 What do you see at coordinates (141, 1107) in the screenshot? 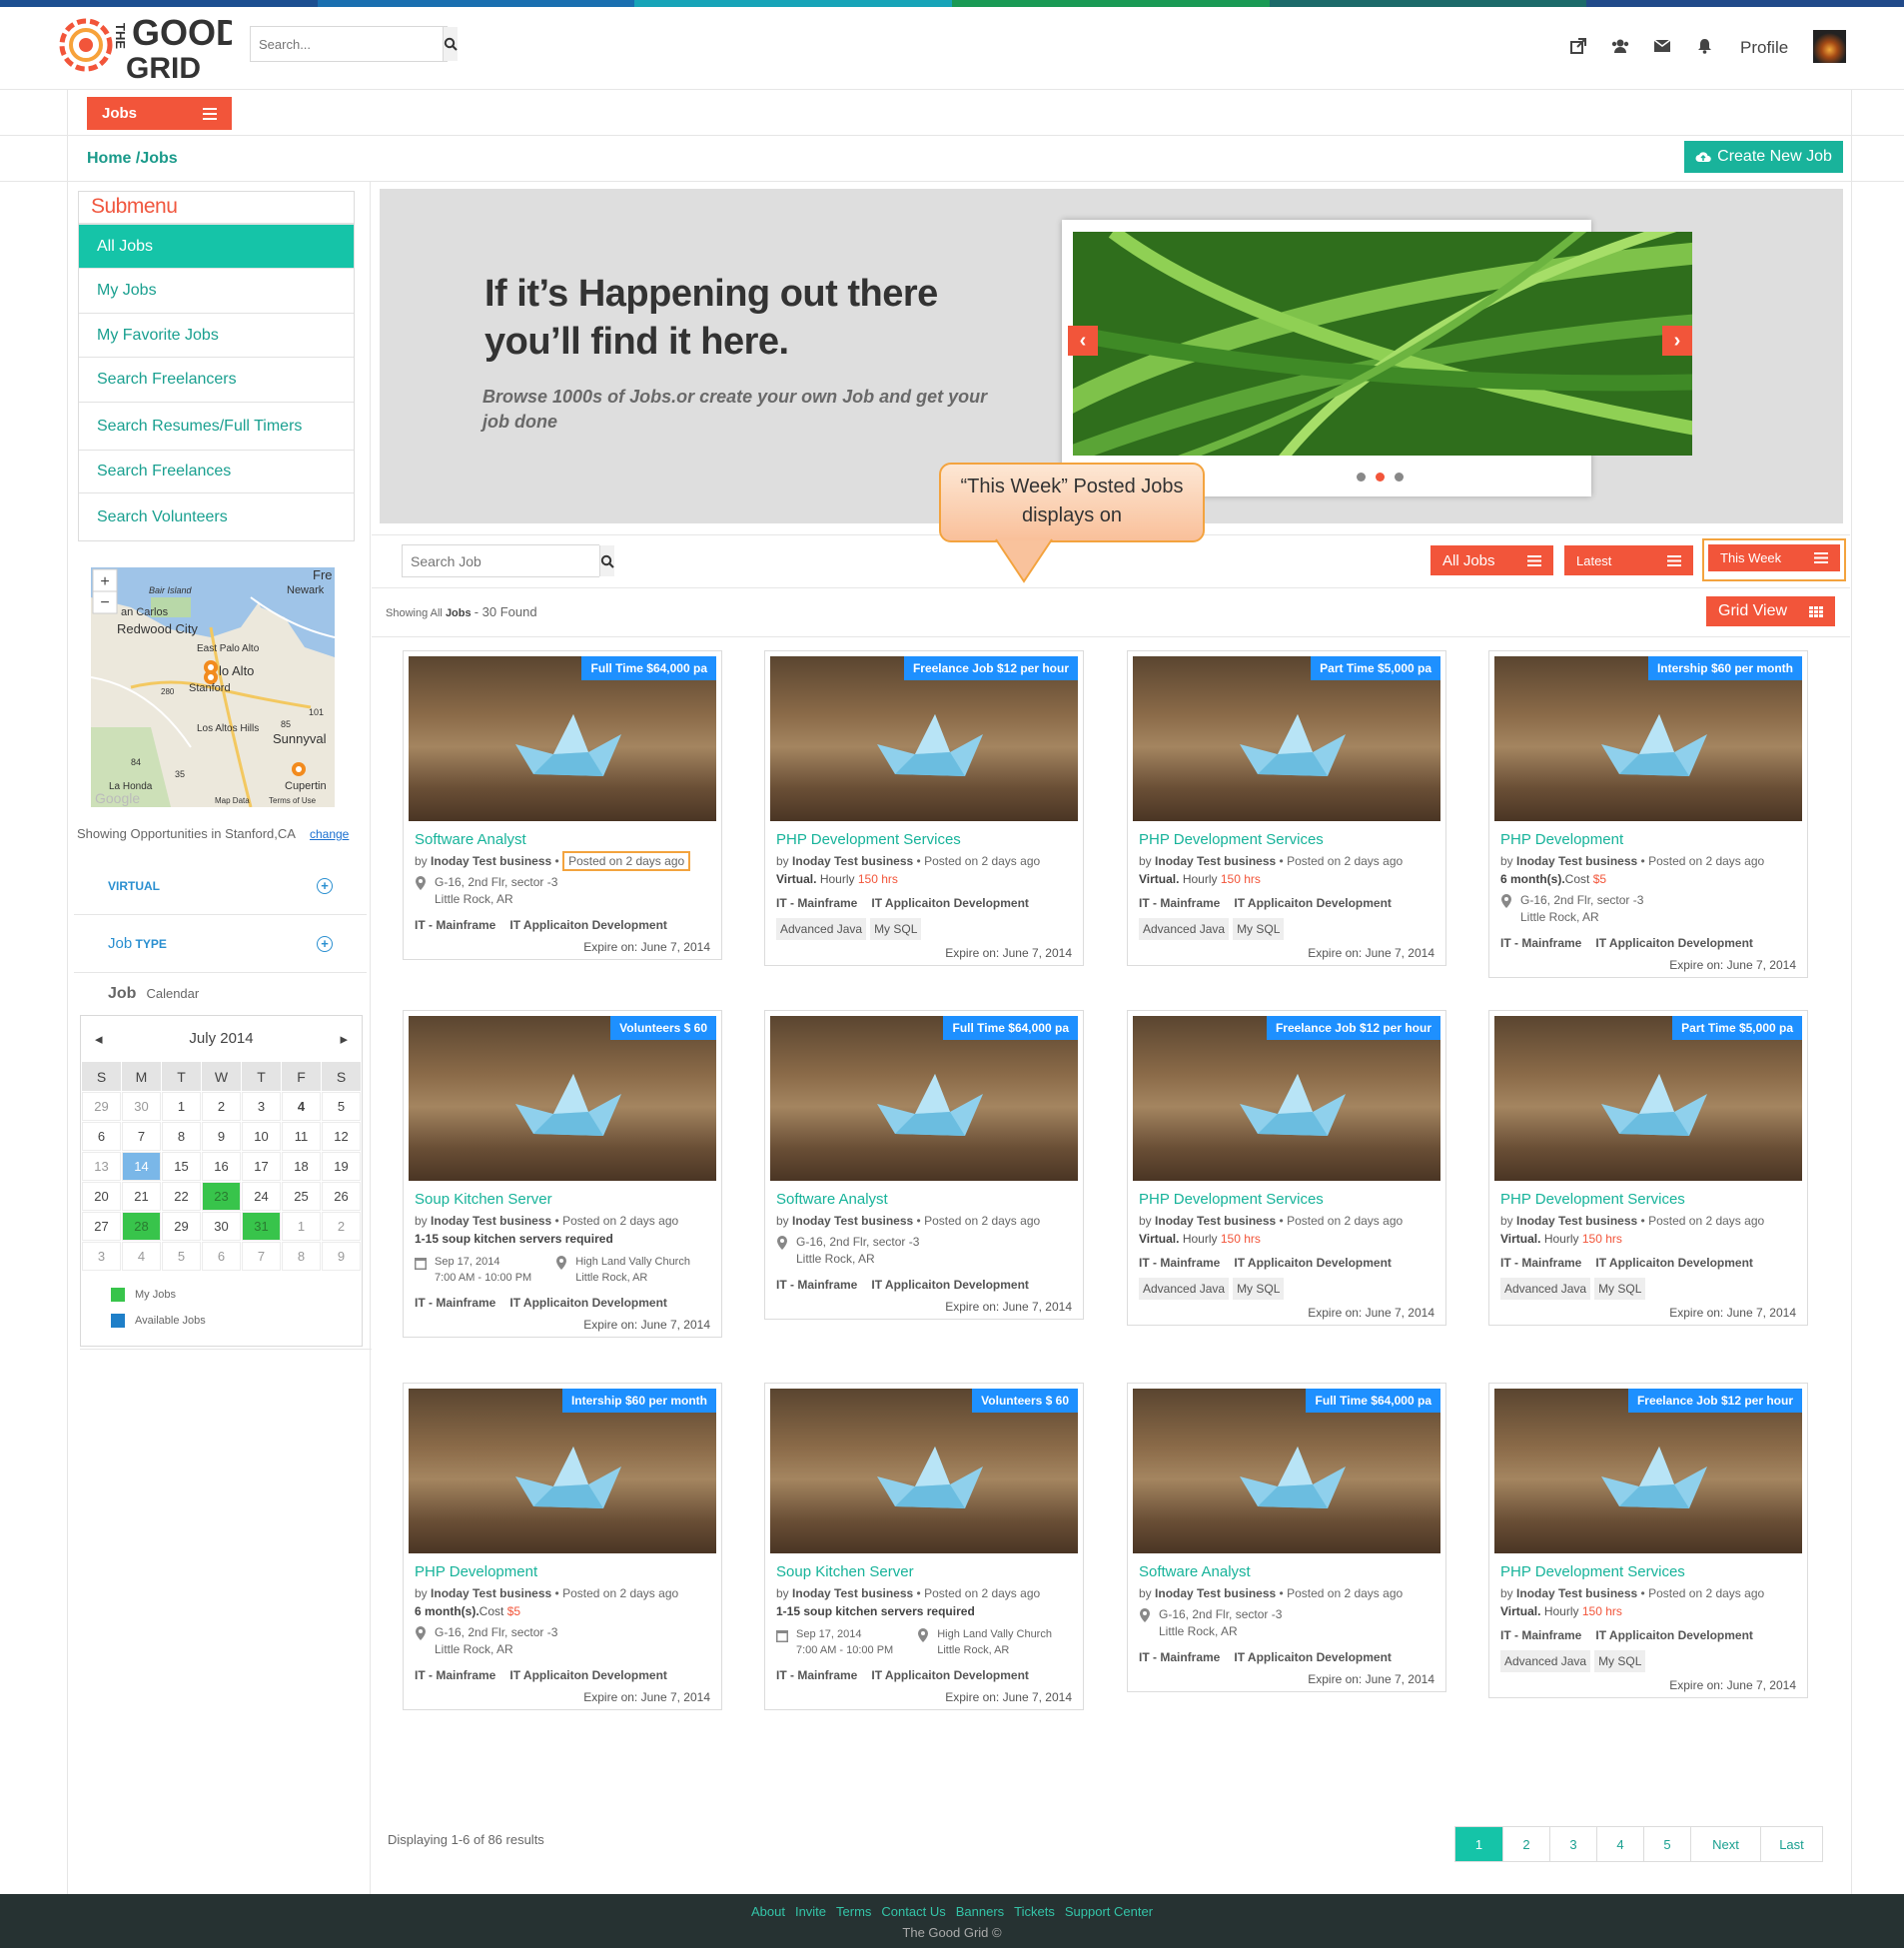
I see `calendar-day: 30` at bounding box center [141, 1107].